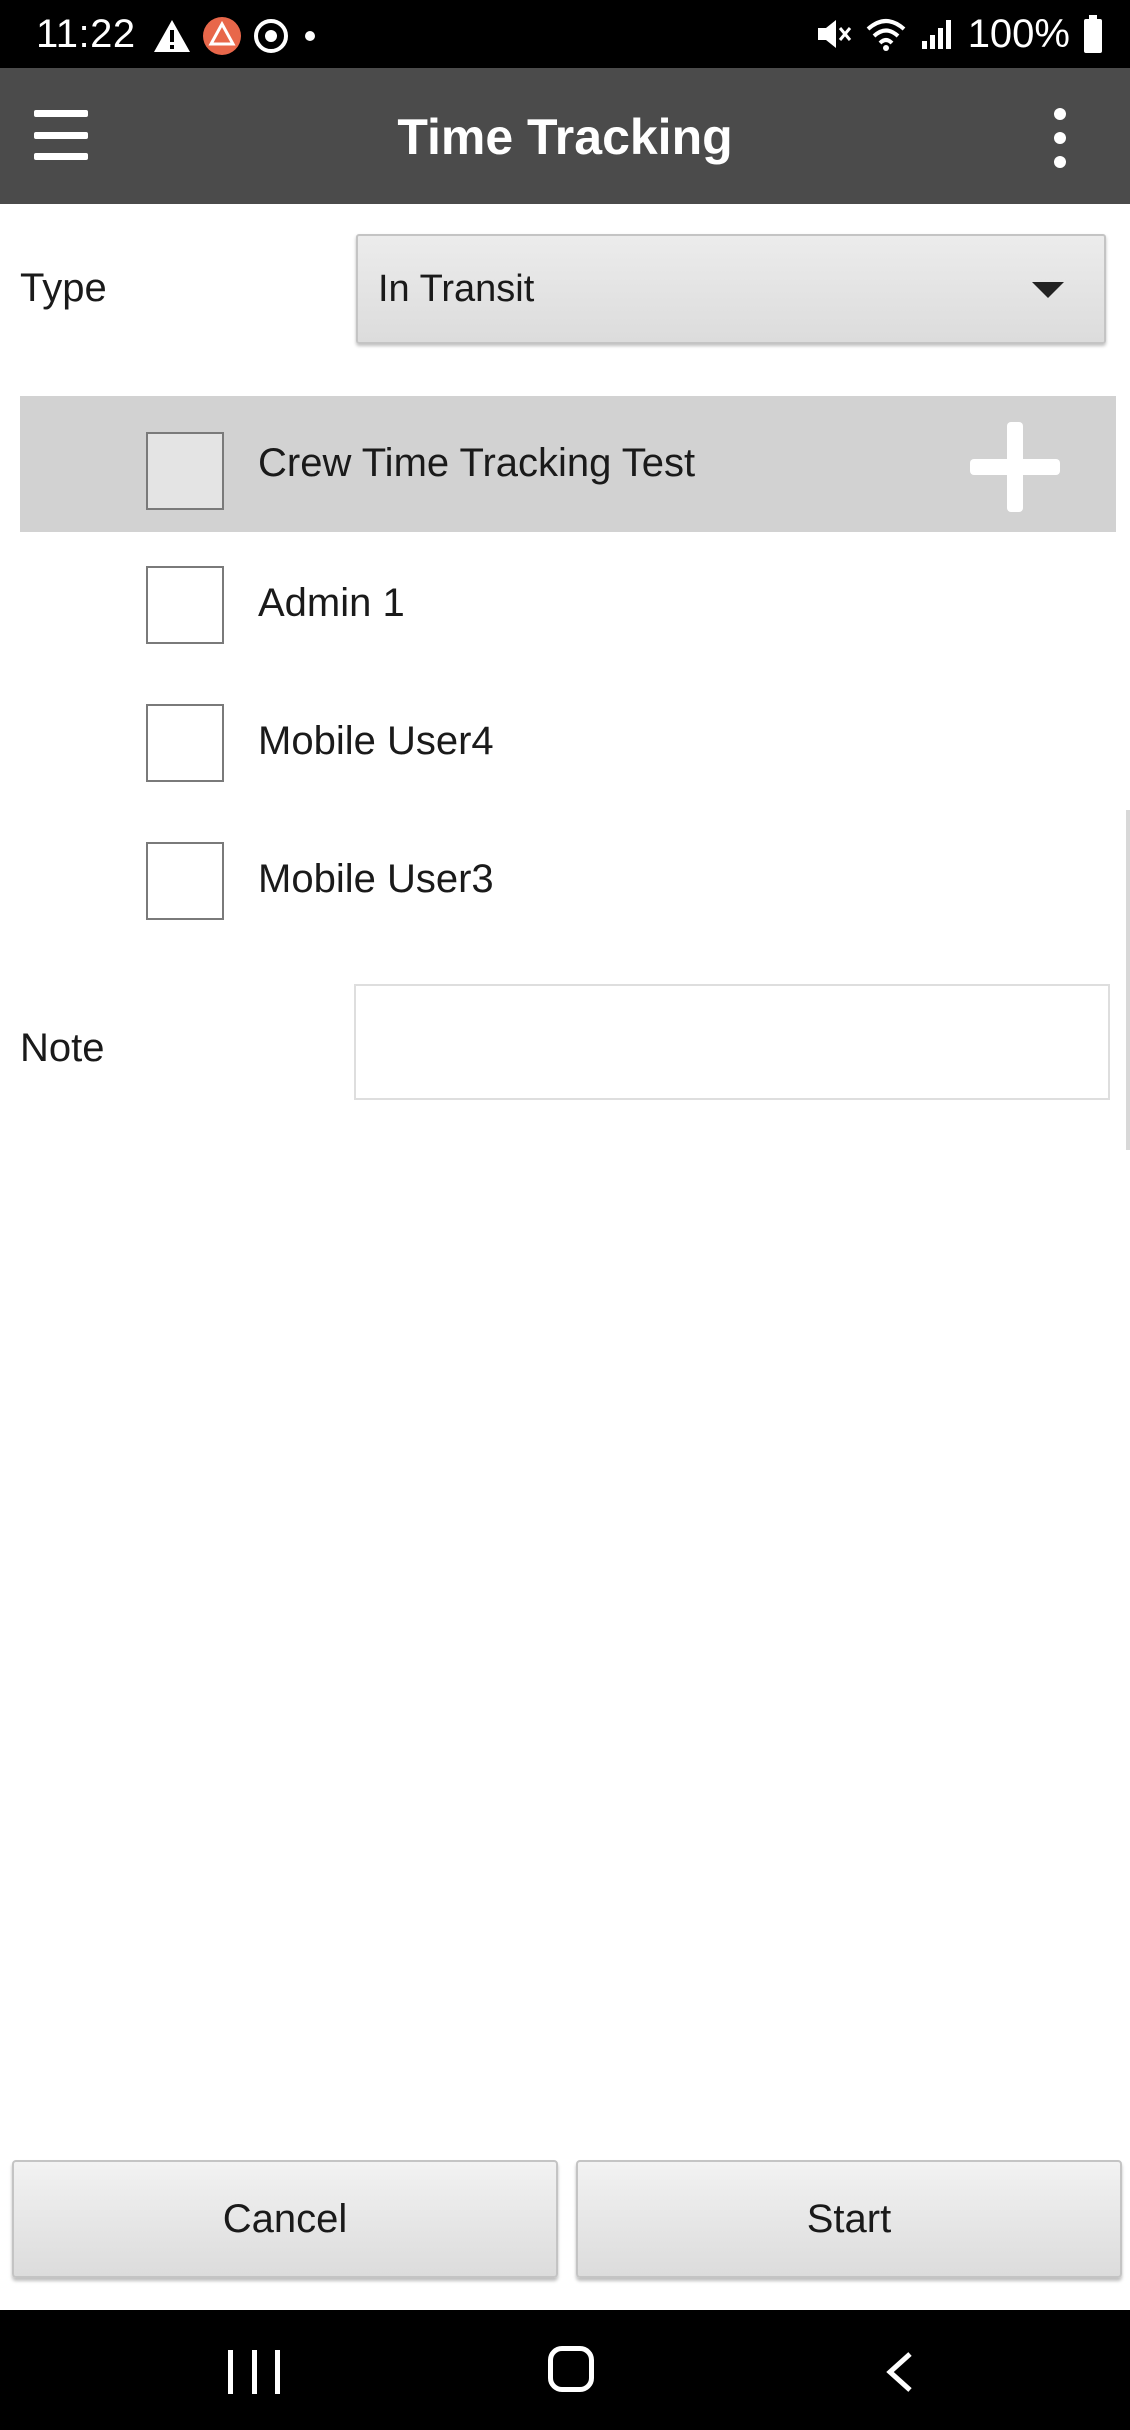 The image size is (1130, 2430). What do you see at coordinates (936, 34) in the screenshot?
I see `signal-icon` at bounding box center [936, 34].